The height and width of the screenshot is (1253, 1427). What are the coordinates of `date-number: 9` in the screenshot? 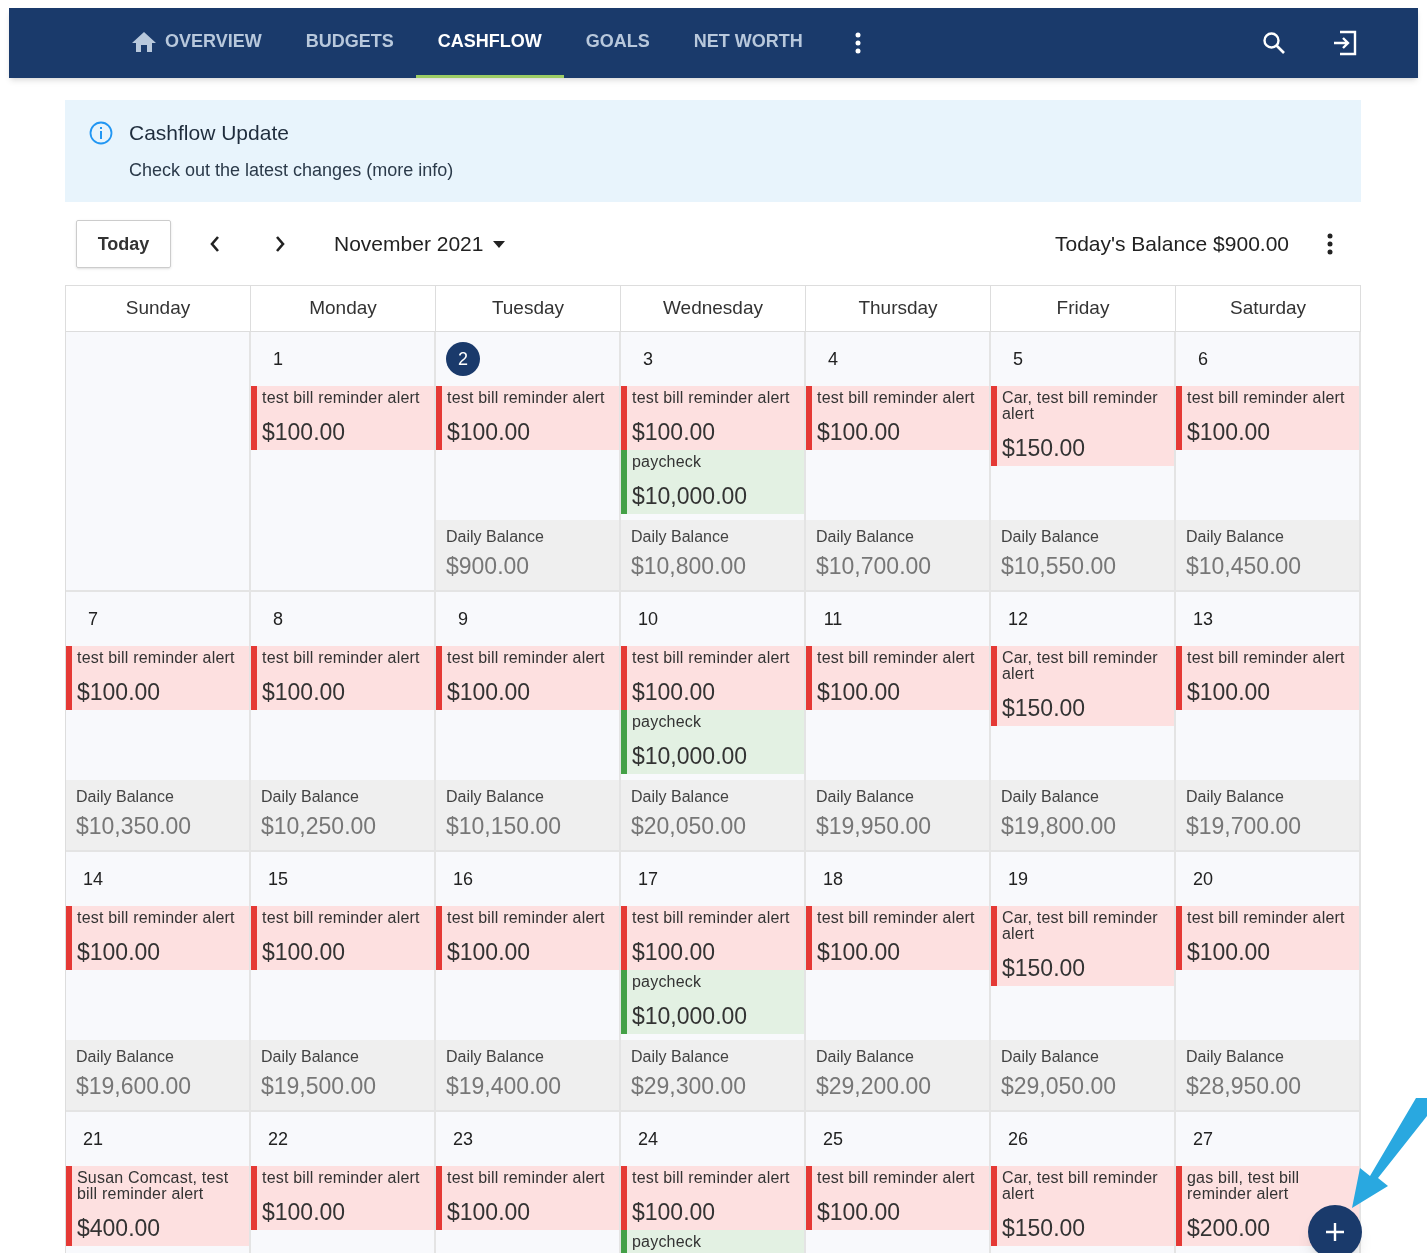 It's located at (463, 619).